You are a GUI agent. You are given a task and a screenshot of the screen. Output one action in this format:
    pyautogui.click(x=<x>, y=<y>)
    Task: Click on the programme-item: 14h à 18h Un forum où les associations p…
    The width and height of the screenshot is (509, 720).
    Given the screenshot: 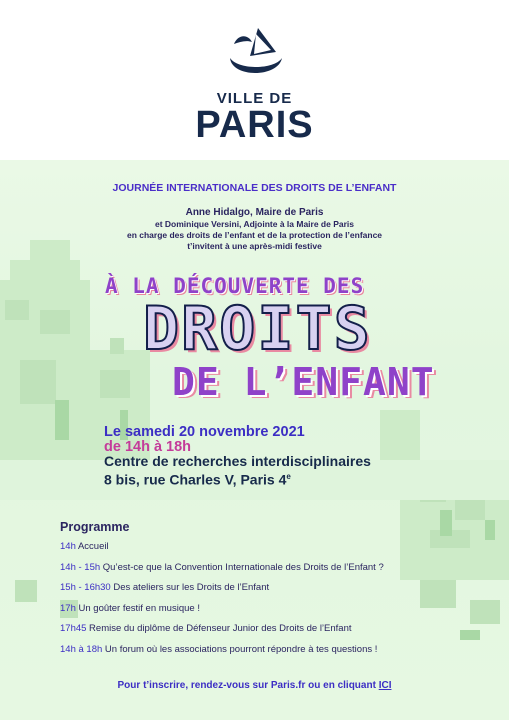 What is the action you would take?
    pyautogui.click(x=280, y=654)
    